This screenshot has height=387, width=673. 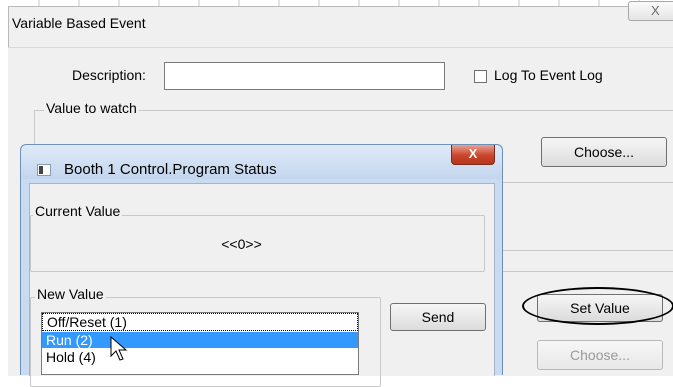 What do you see at coordinates (119, 348) in the screenshot?
I see `mouse-cursor-icon` at bounding box center [119, 348].